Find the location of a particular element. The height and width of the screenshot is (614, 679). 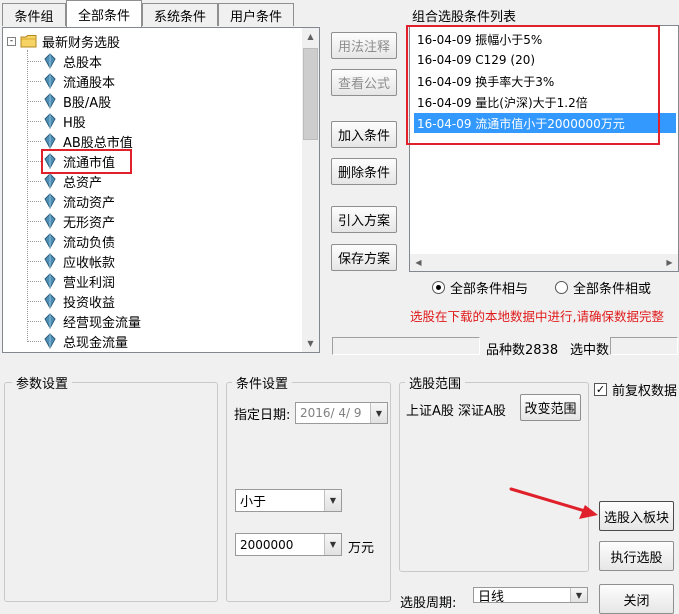

tab-system-conditions: 系统条件 is located at coordinates (180, 14).